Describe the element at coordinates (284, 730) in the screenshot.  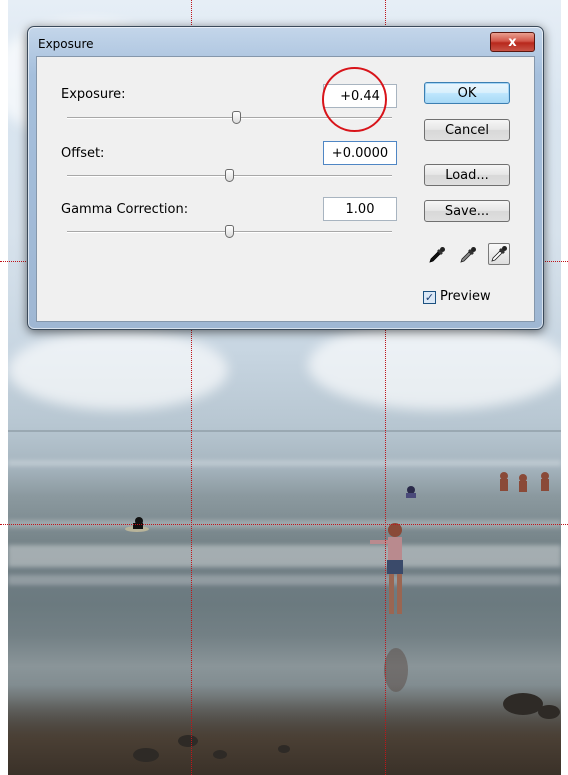
I see `shore` at that location.